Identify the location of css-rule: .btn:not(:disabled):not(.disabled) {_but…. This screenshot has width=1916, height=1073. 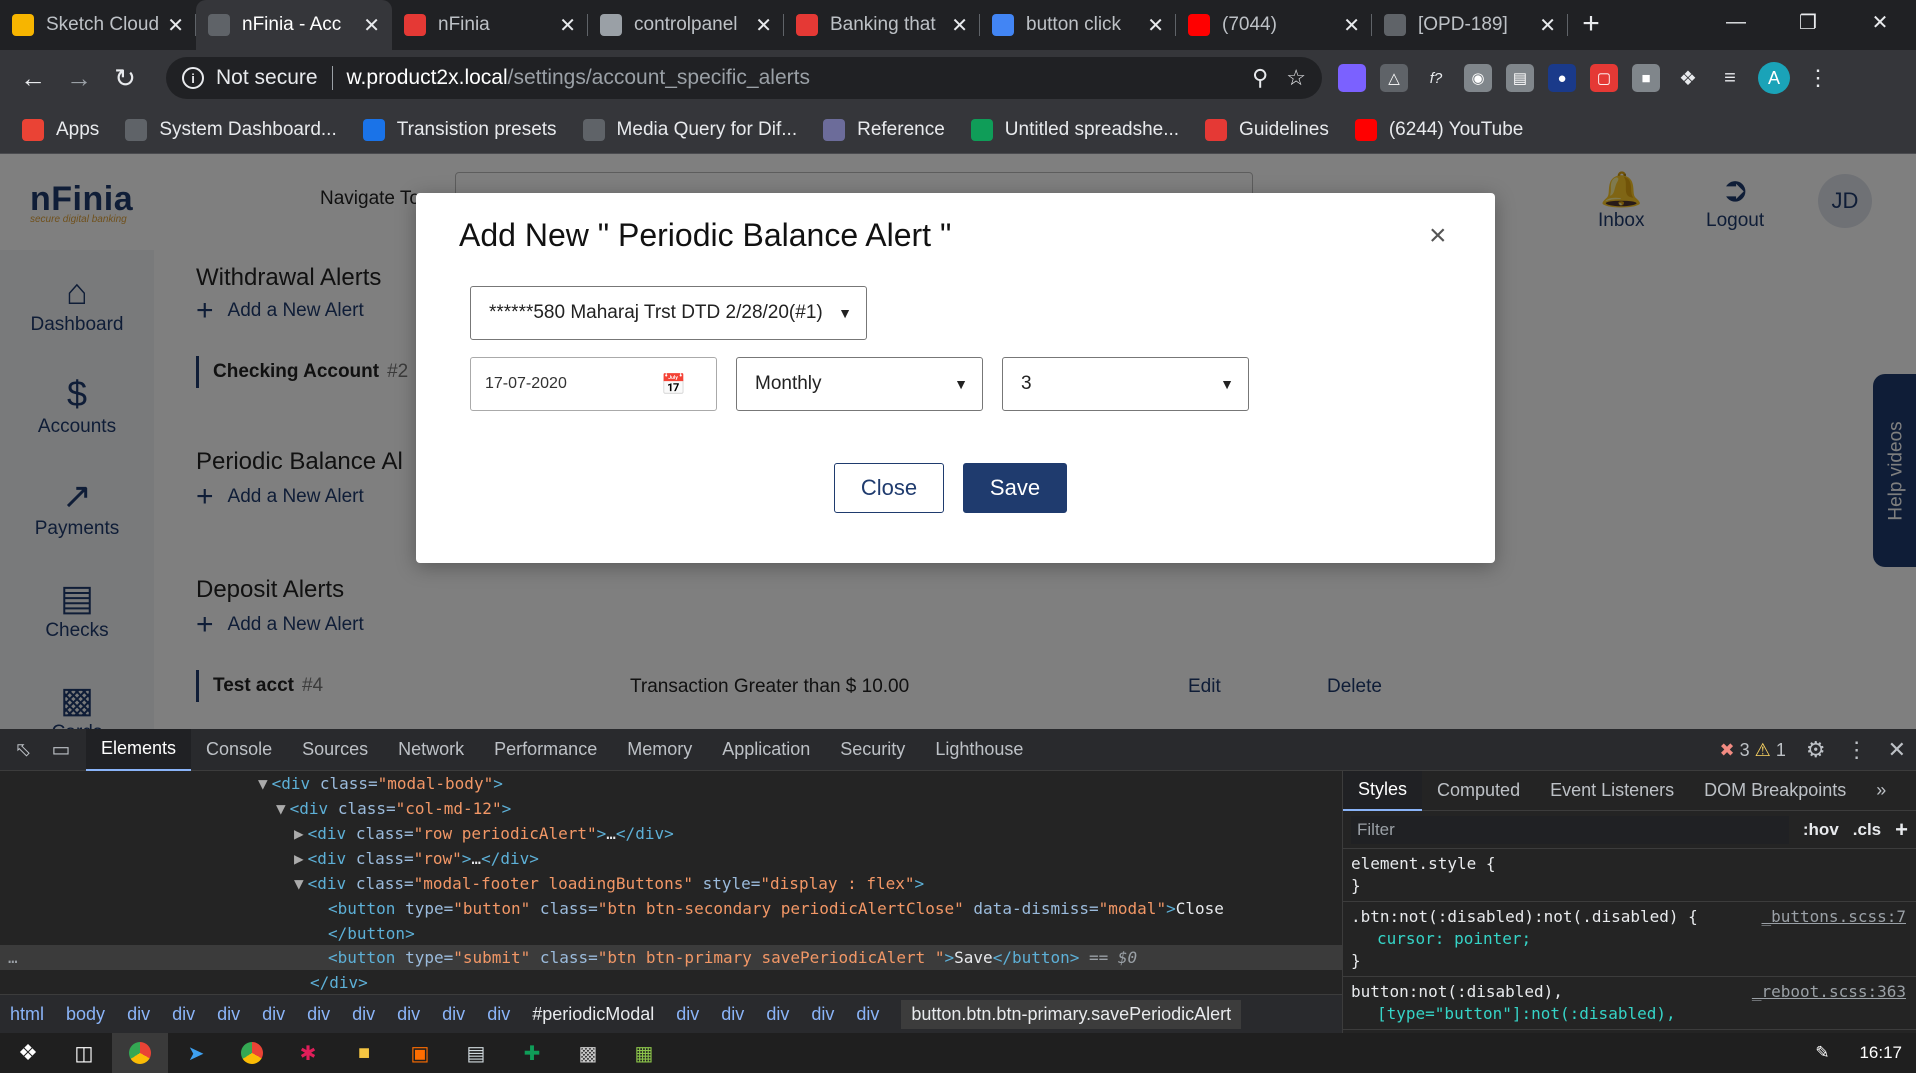
(1629, 939).